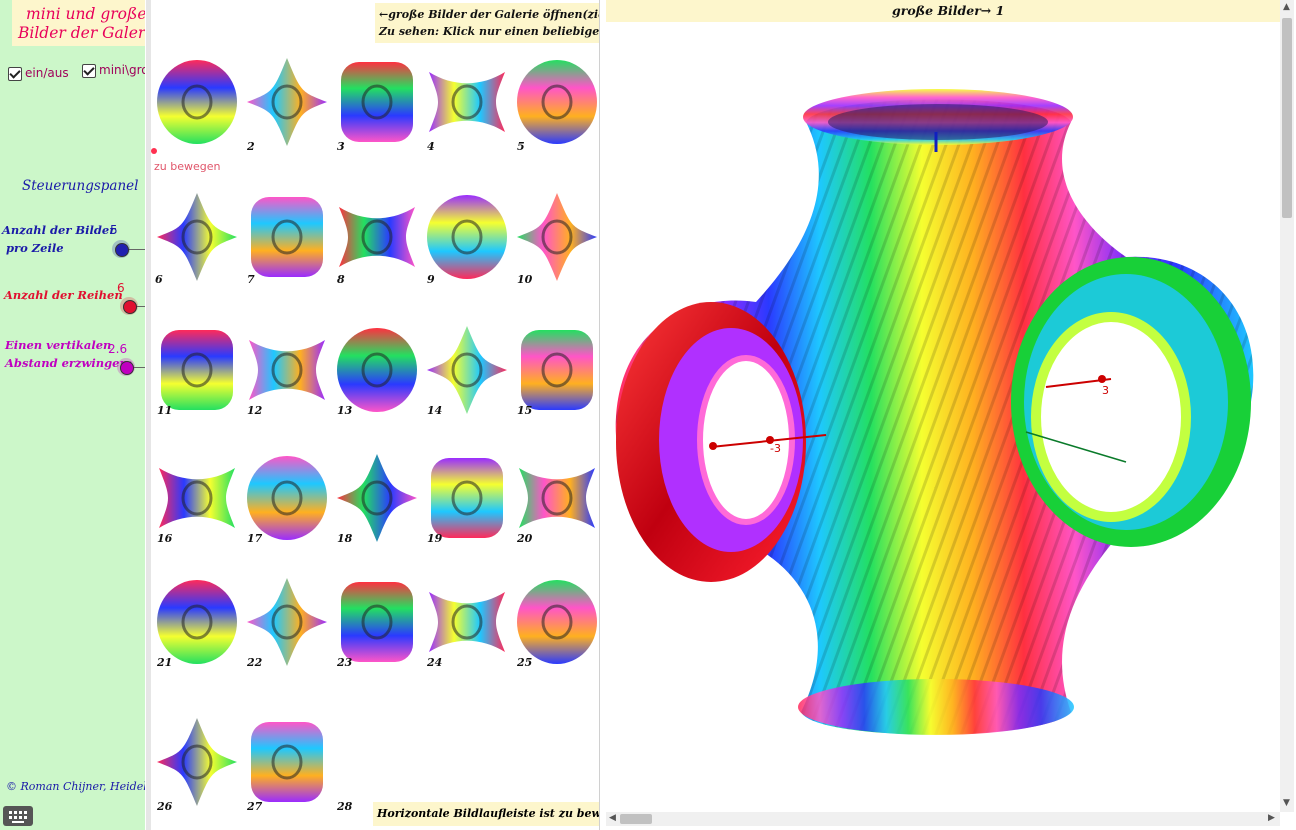 Image resolution: width=1296 pixels, height=830 pixels. What do you see at coordinates (467, 624) in the screenshot?
I see `gallery-thumbnail: 24` at bounding box center [467, 624].